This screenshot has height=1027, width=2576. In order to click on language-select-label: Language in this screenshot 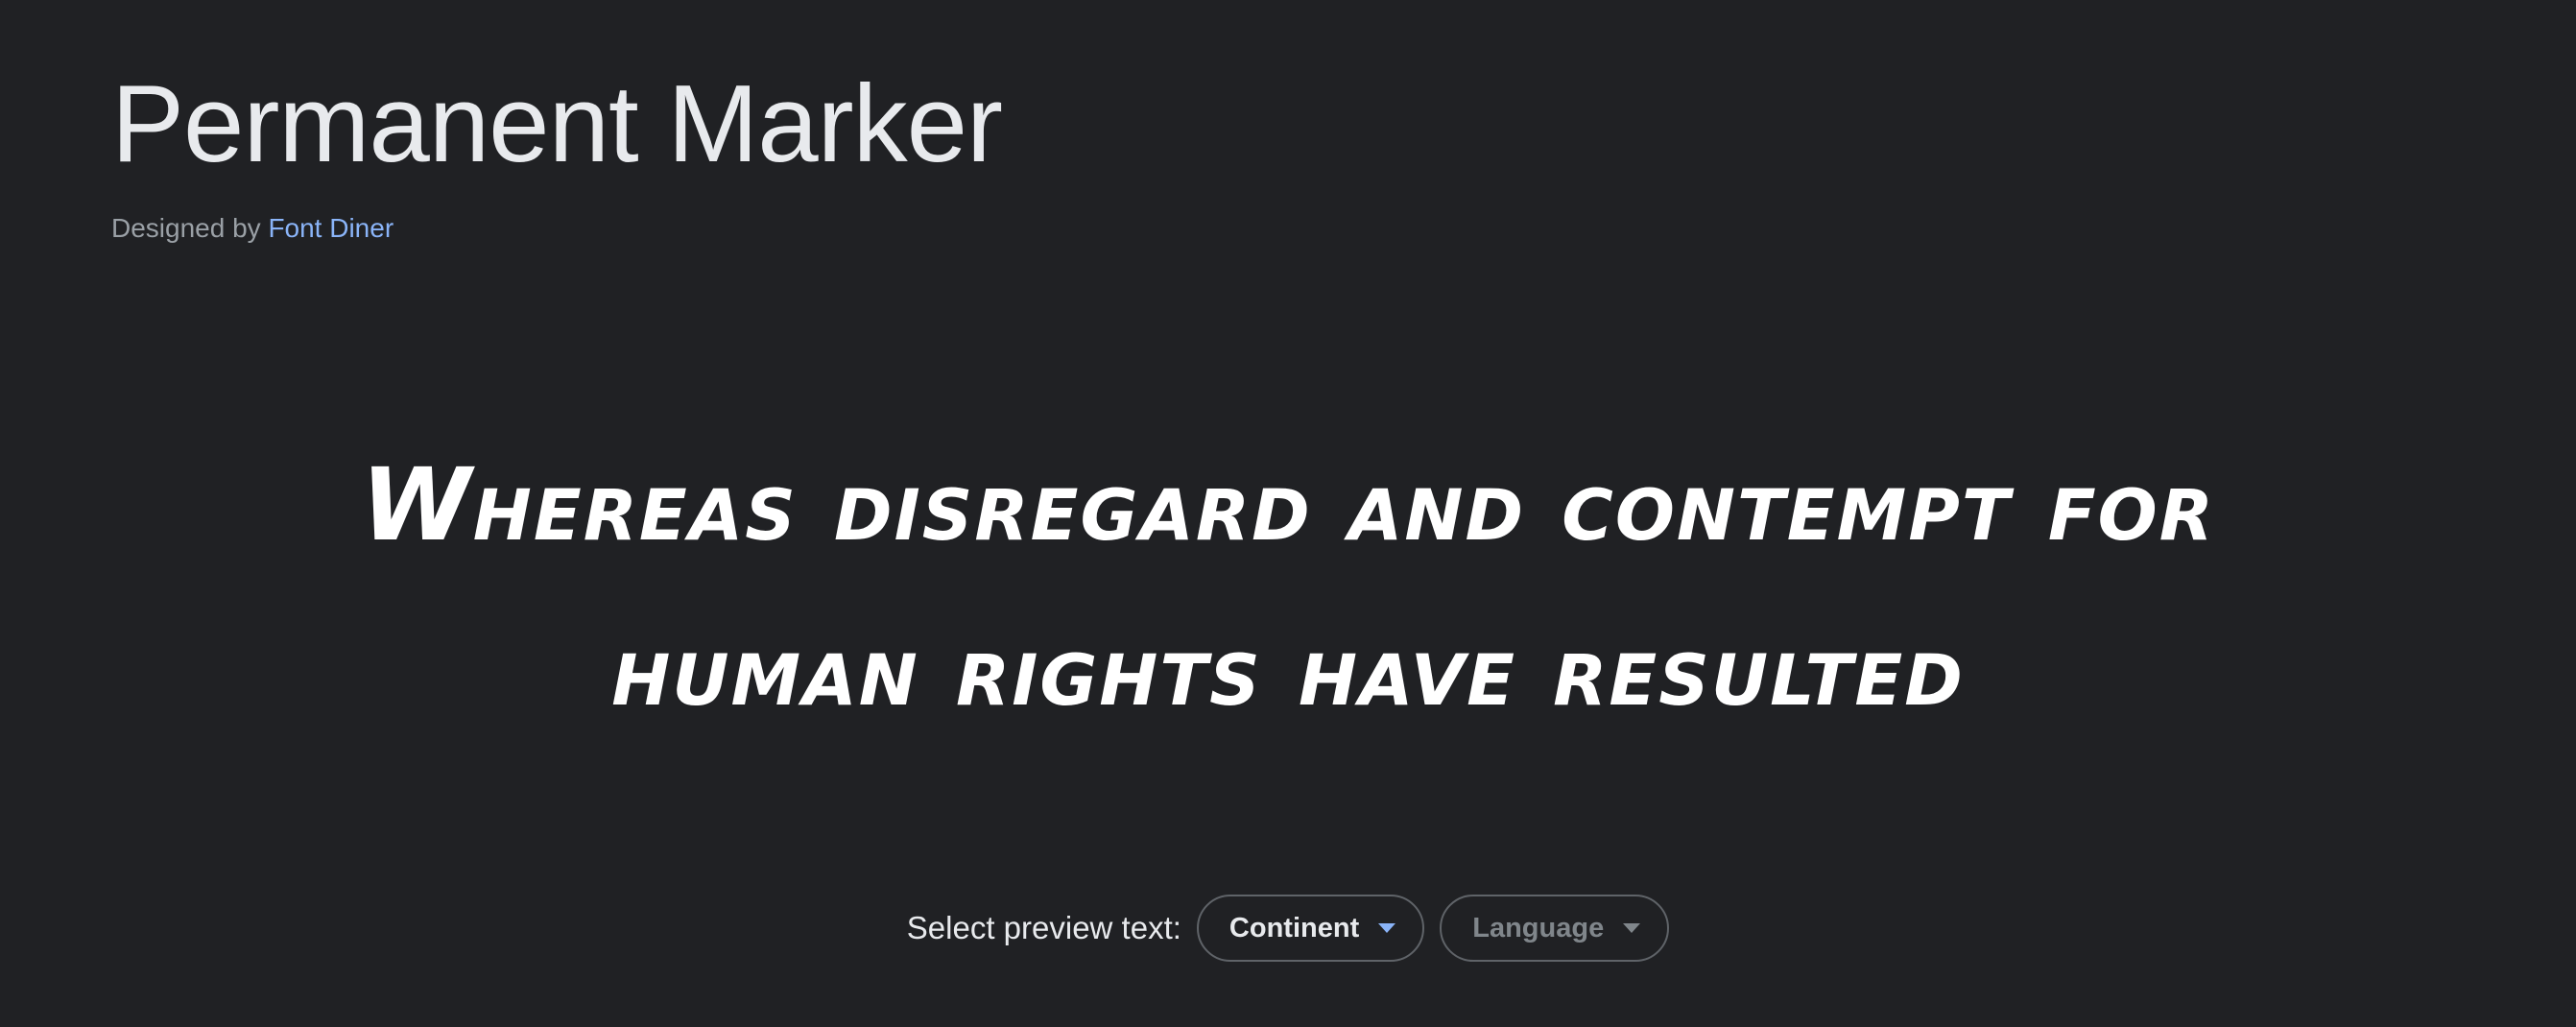, I will do `click(1538, 927)`.